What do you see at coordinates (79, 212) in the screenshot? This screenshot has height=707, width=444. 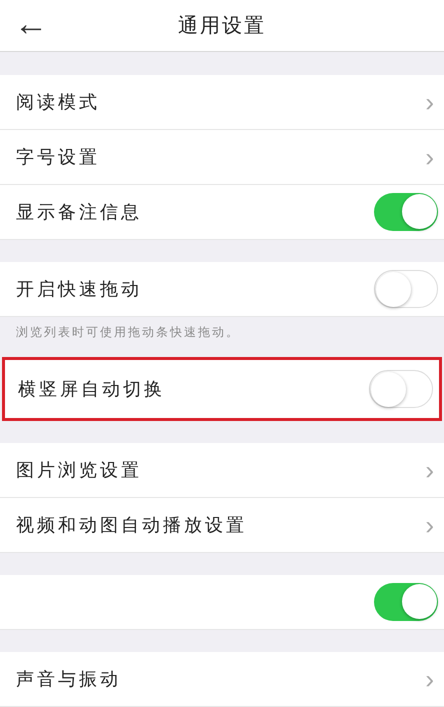 I see `setting-label: 显示备注信息` at bounding box center [79, 212].